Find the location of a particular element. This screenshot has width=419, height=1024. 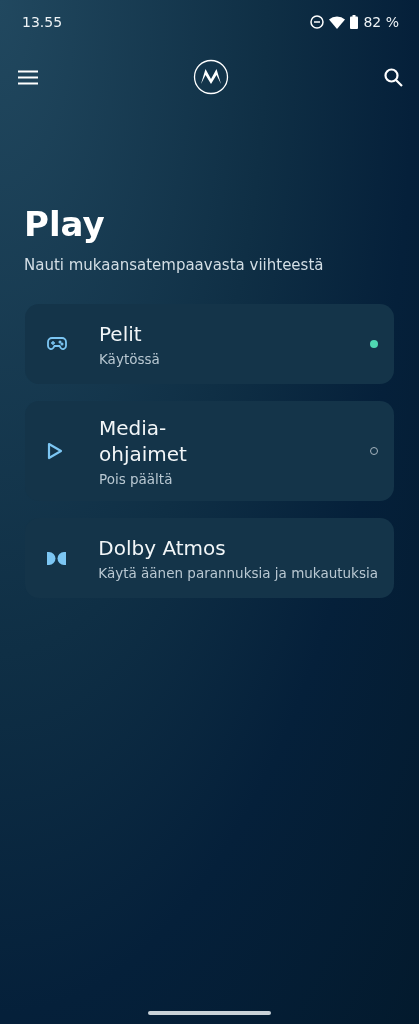

logo-icon is located at coordinates (211, 77).